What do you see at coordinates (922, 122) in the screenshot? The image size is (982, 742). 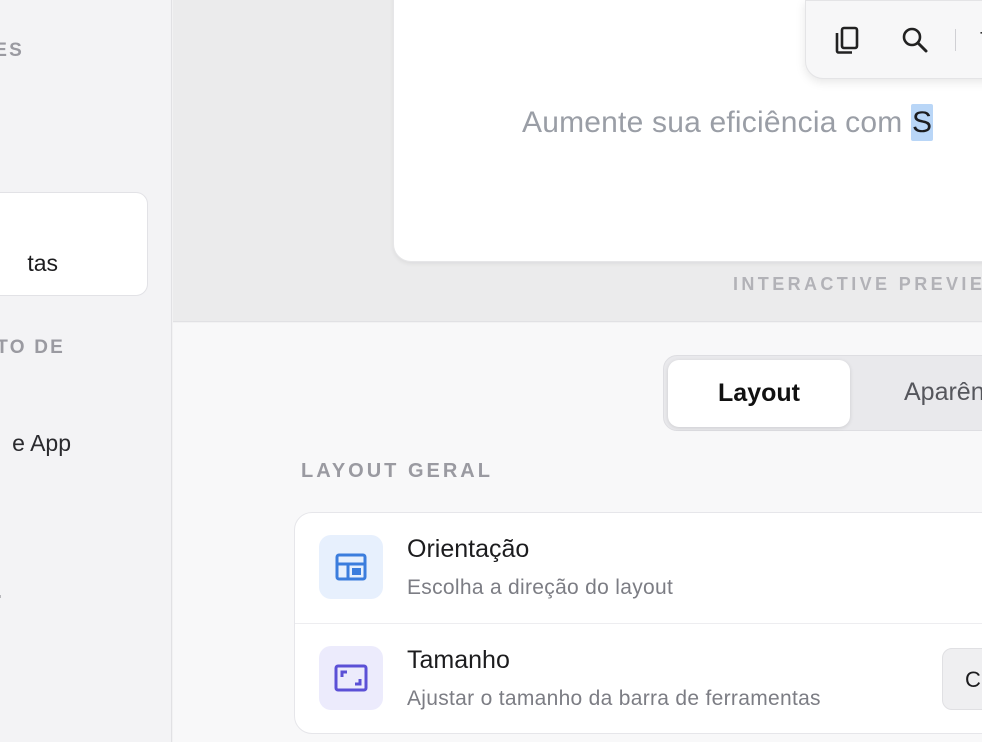 I see `preview-text-selection: S` at bounding box center [922, 122].